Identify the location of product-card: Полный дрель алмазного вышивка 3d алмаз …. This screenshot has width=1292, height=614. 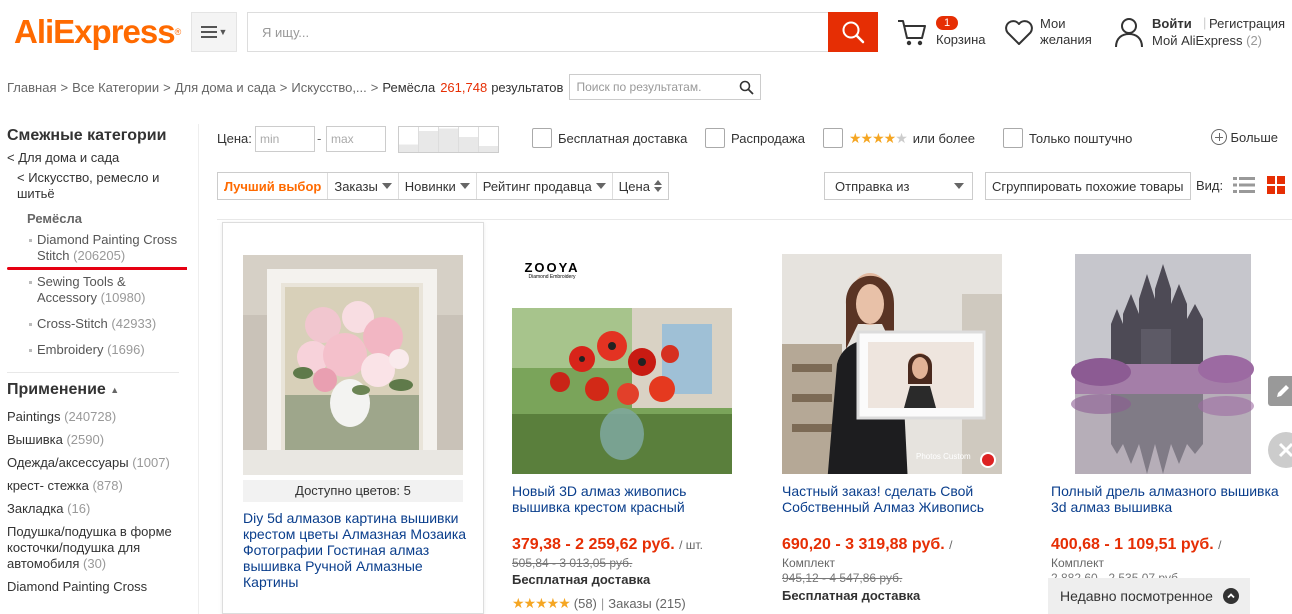
(1161, 418).